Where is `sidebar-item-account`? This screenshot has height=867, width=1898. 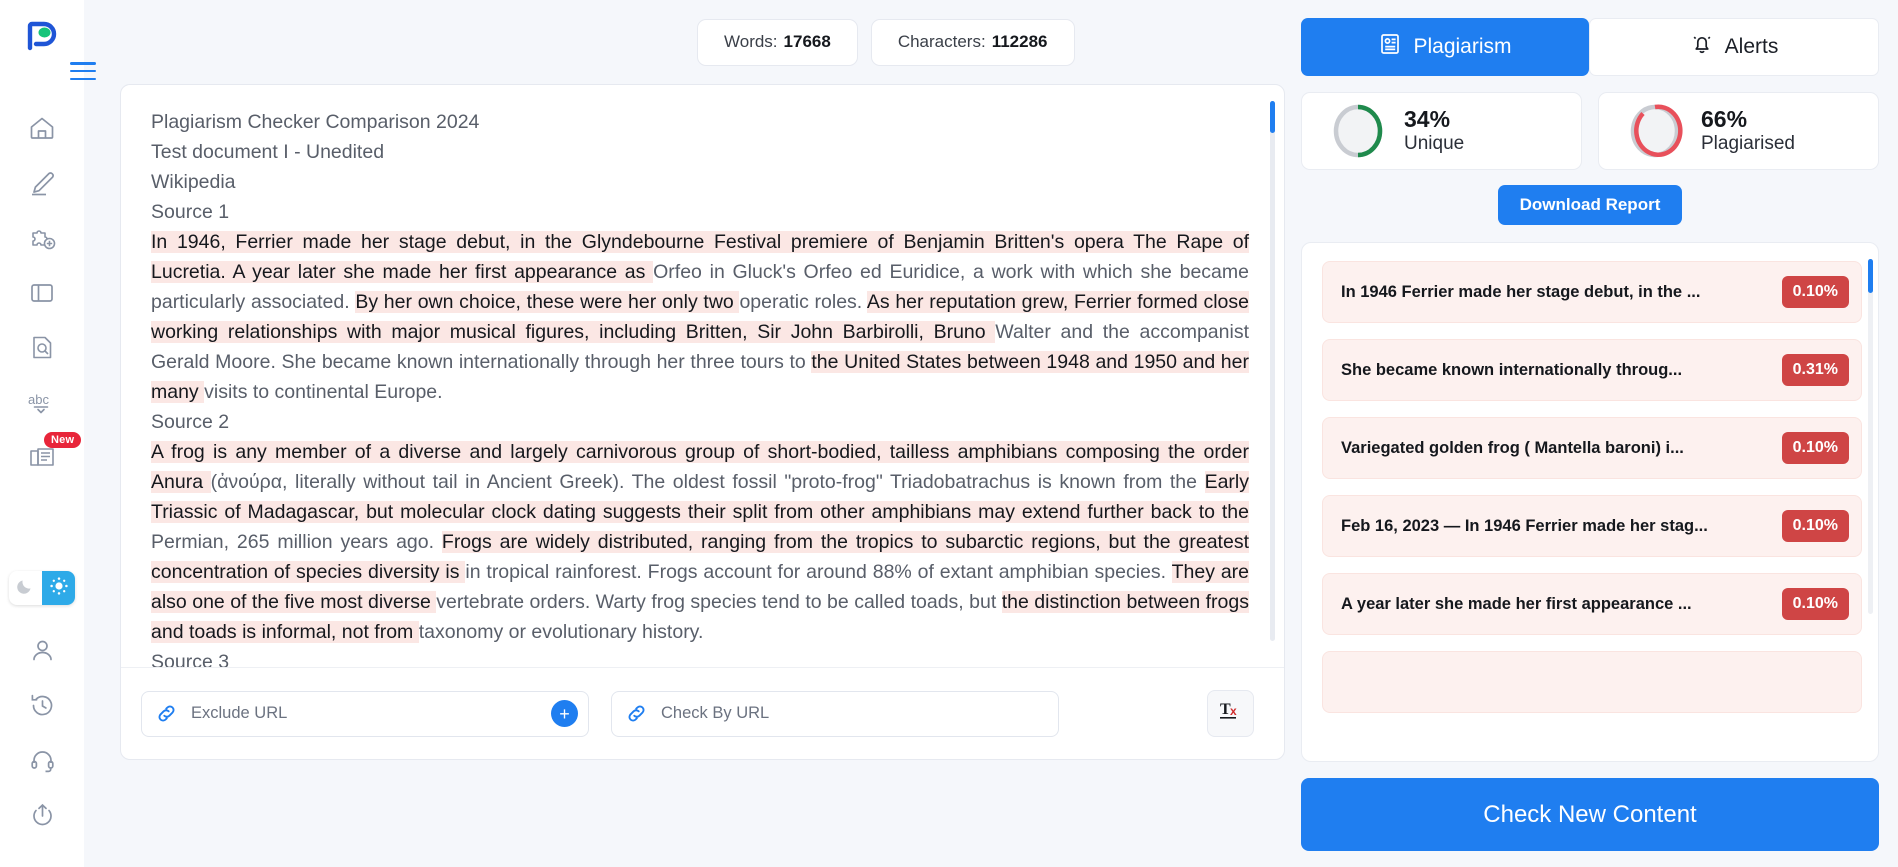 sidebar-item-account is located at coordinates (42, 650).